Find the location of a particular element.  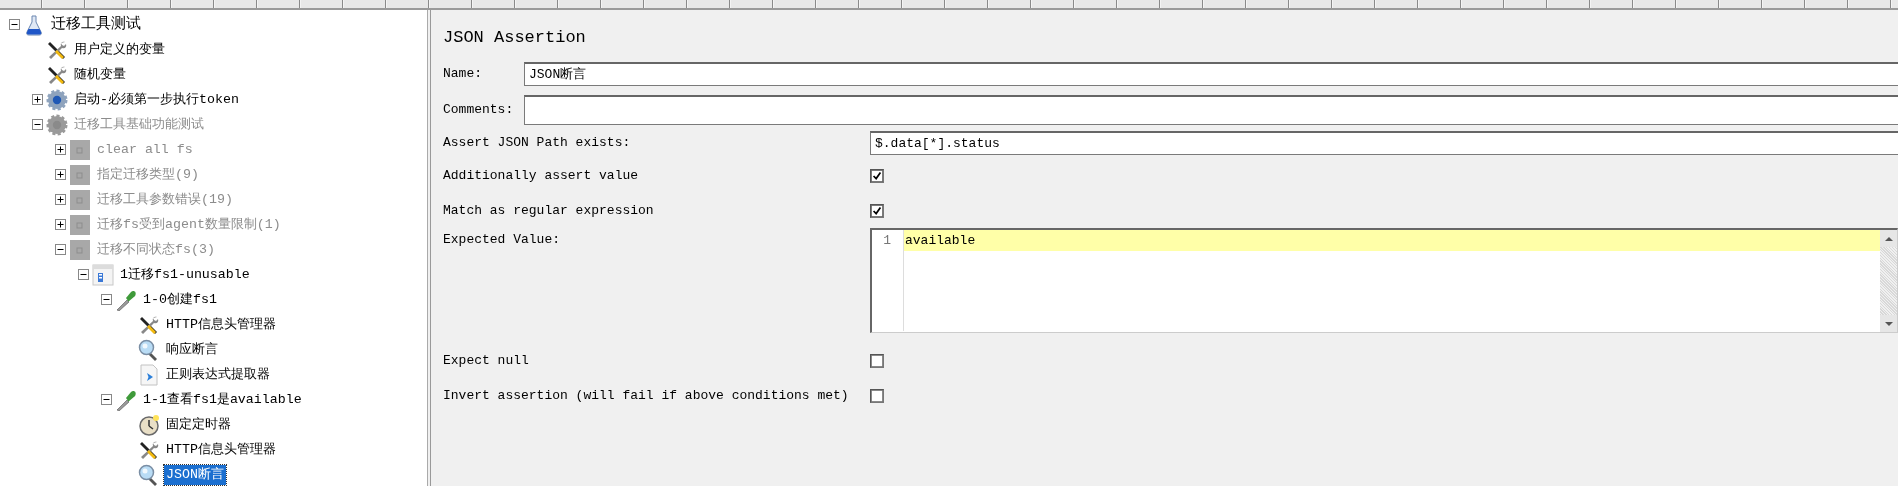

expand-toggle-icon is located at coordinates (37, 99).